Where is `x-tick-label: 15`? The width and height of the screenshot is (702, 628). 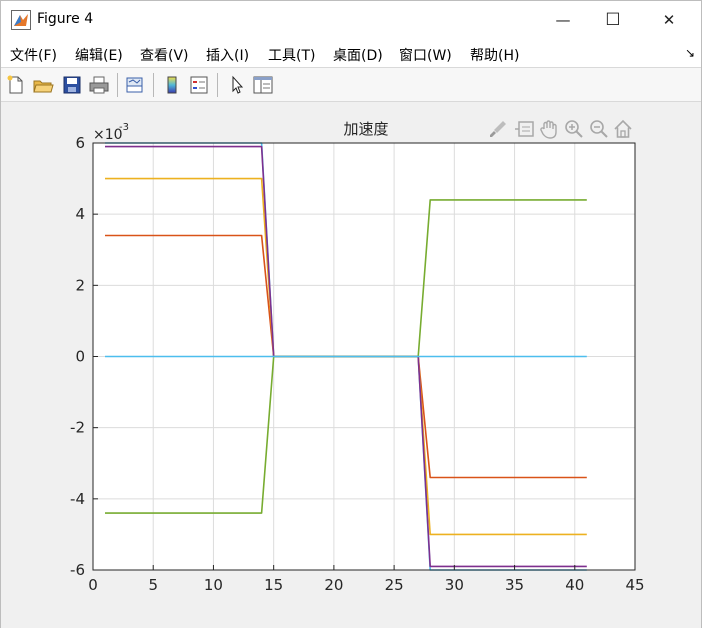
x-tick-label: 15 is located at coordinates (273, 585).